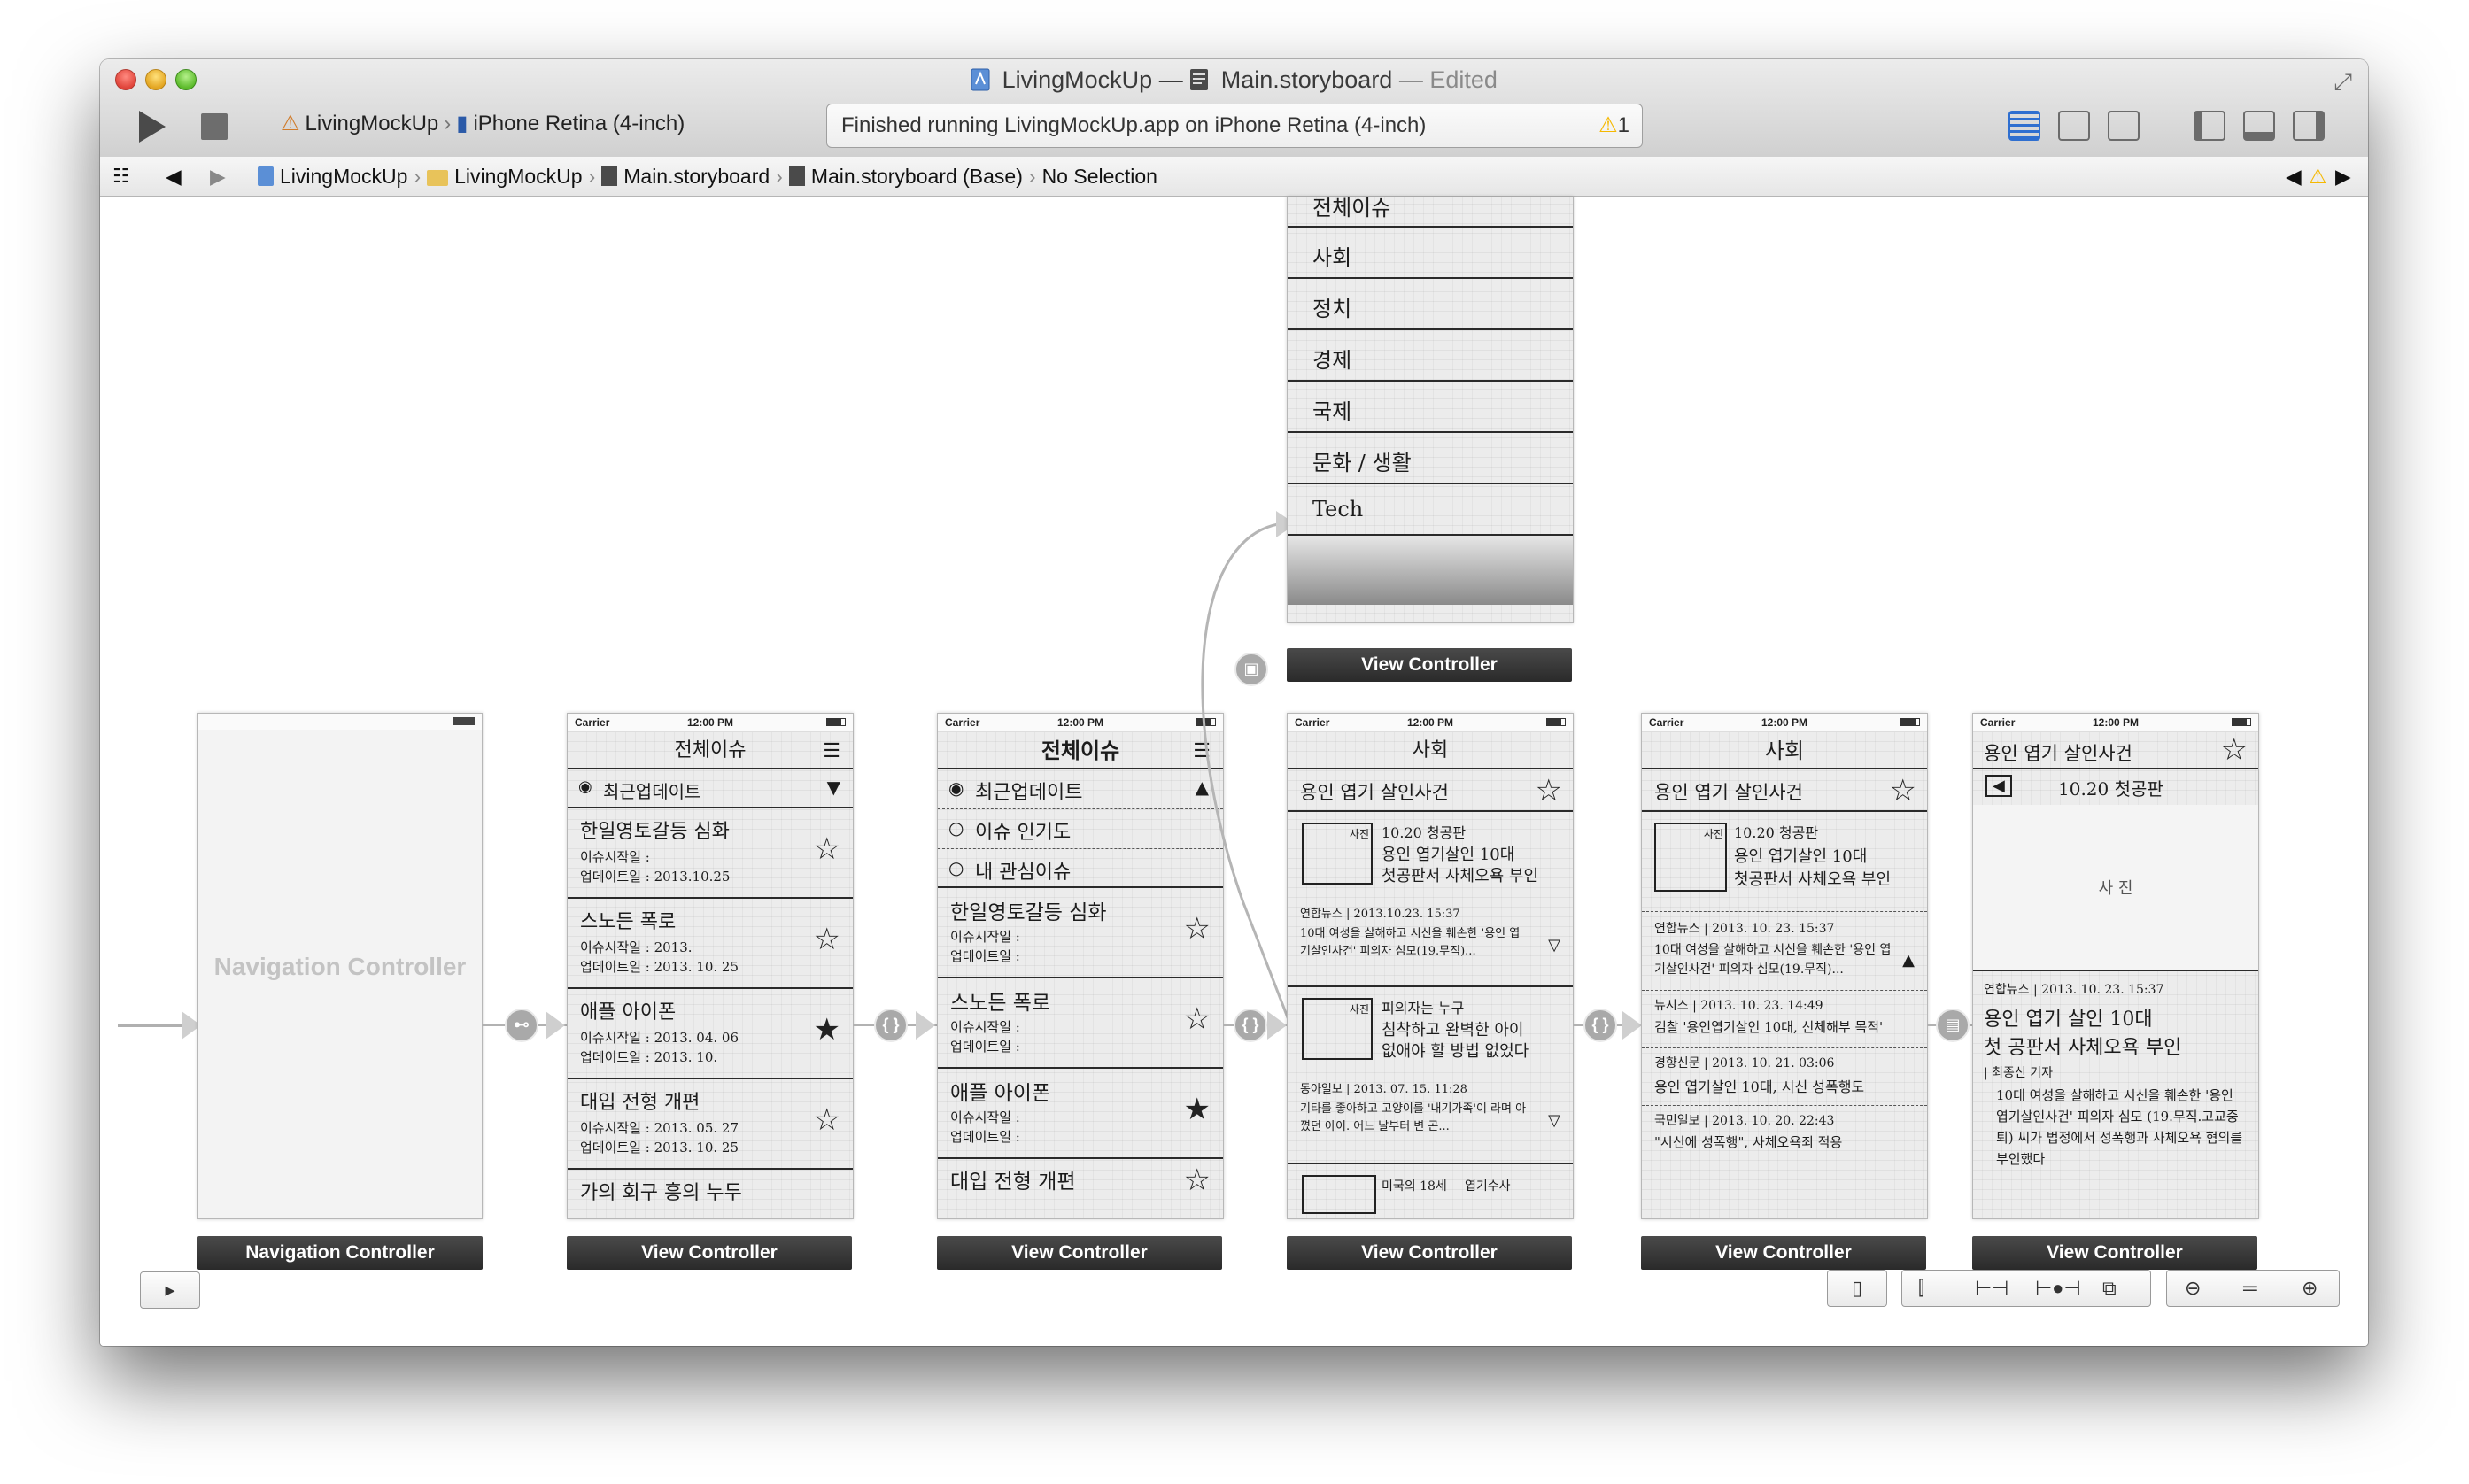 This screenshot has height=1484, width=2469. What do you see at coordinates (2318, 177) in the screenshot?
I see `warning-icon: ⚠` at bounding box center [2318, 177].